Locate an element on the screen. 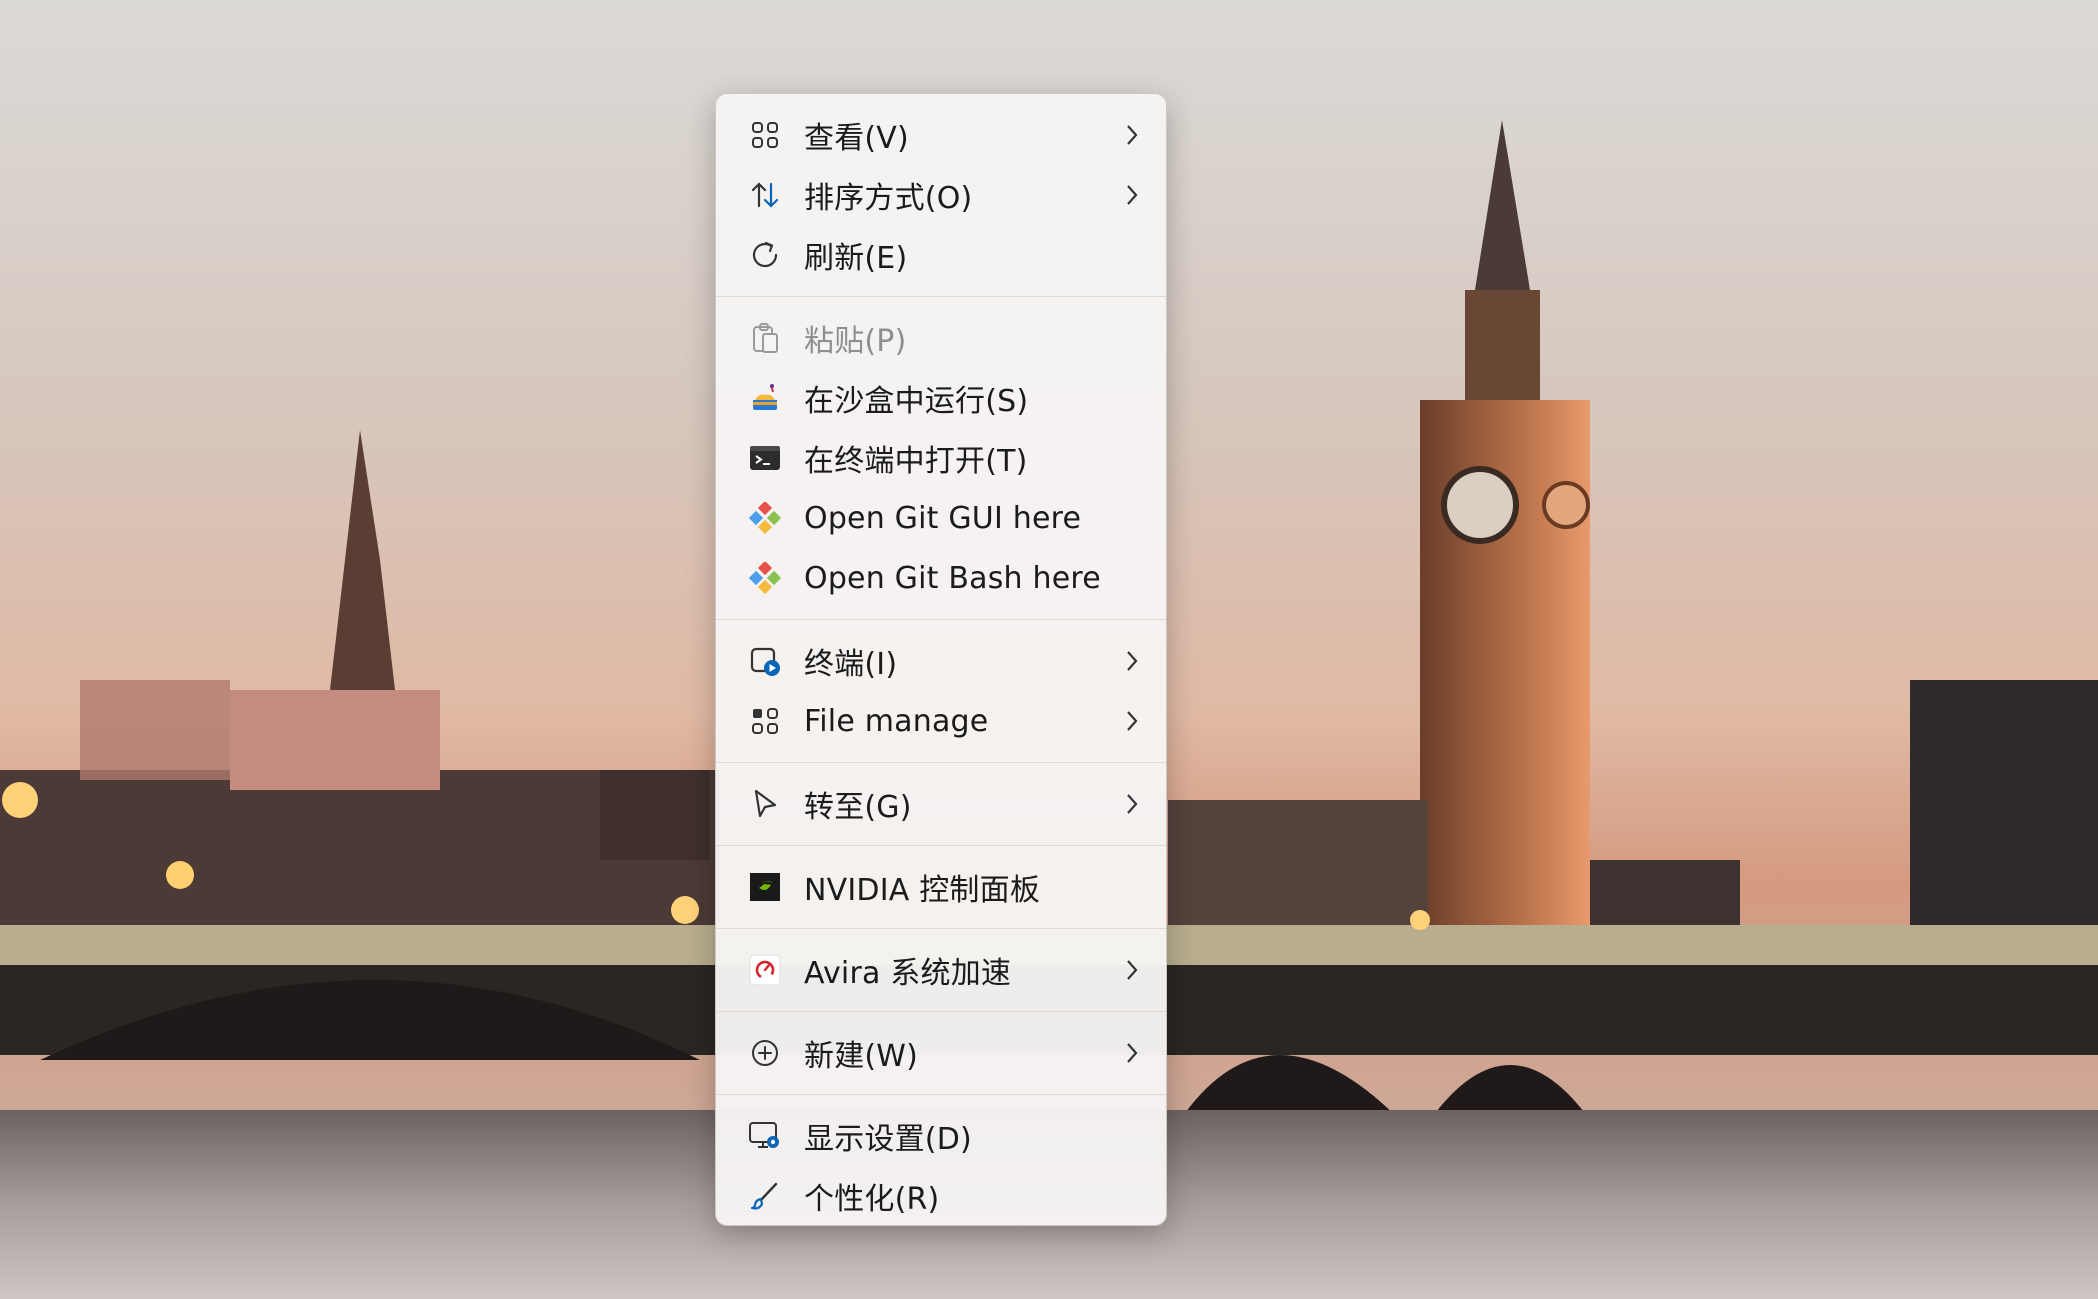 This screenshot has height=1299, width=2098. menu-item-display-settings: 显示设置(D) is located at coordinates (941, 1136).